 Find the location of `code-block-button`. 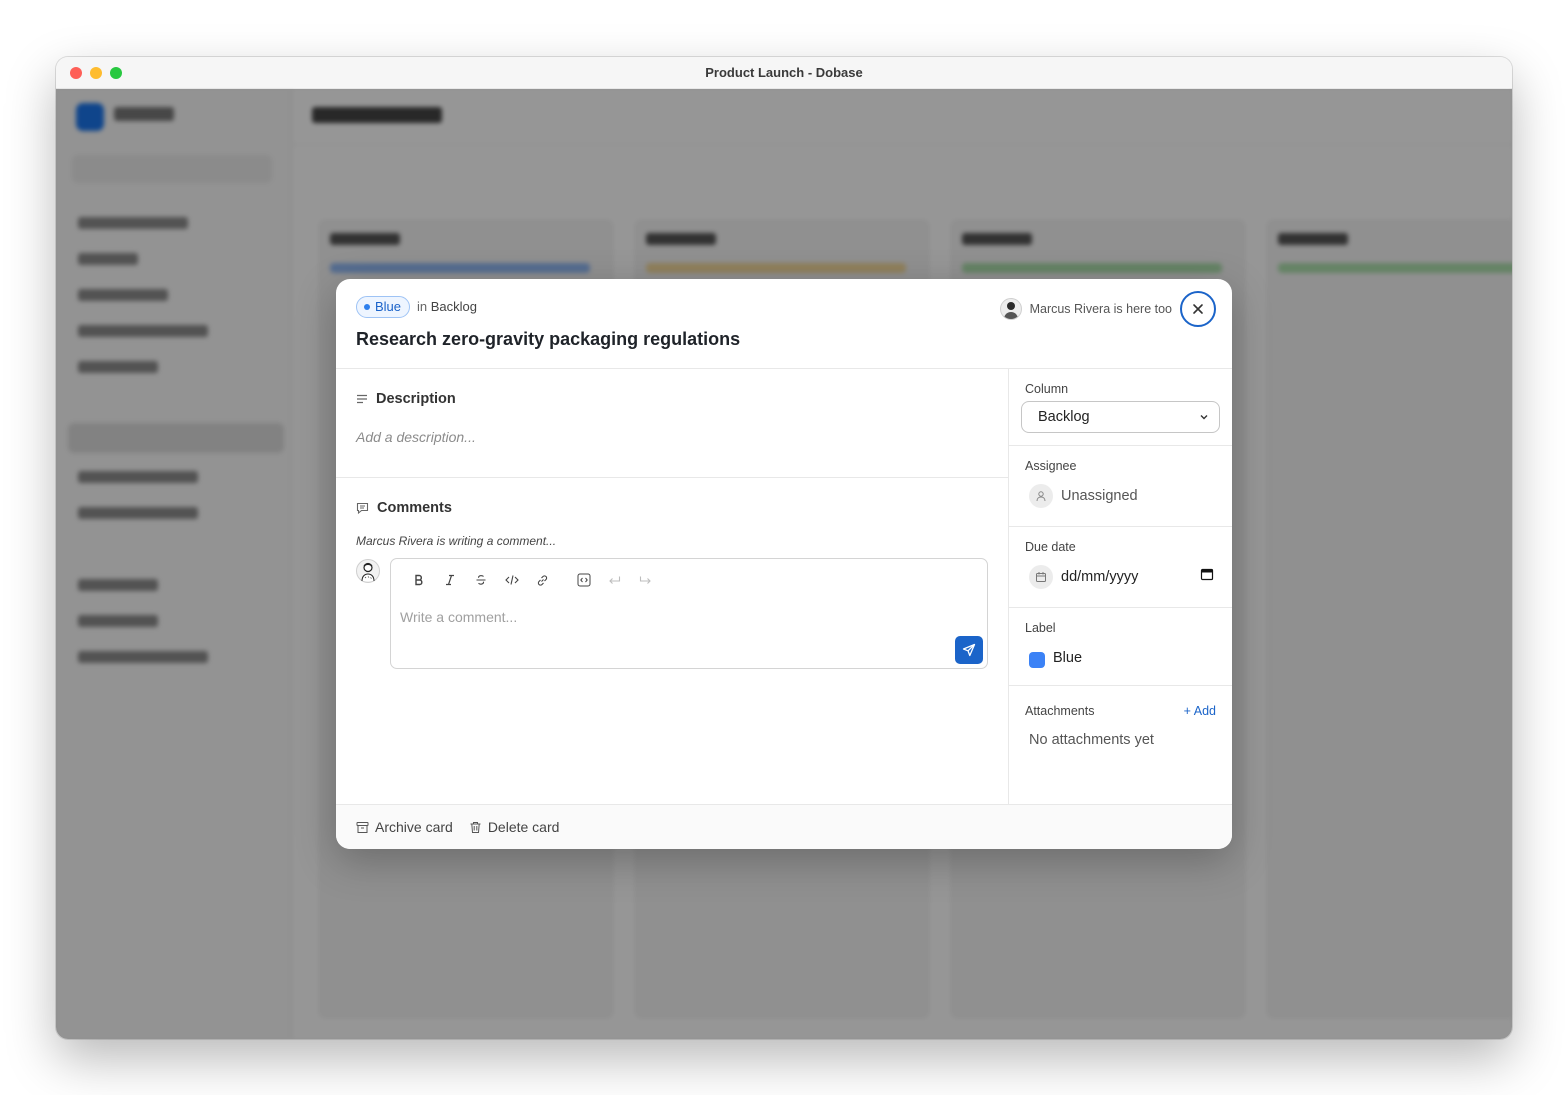

code-block-button is located at coordinates (583, 580).